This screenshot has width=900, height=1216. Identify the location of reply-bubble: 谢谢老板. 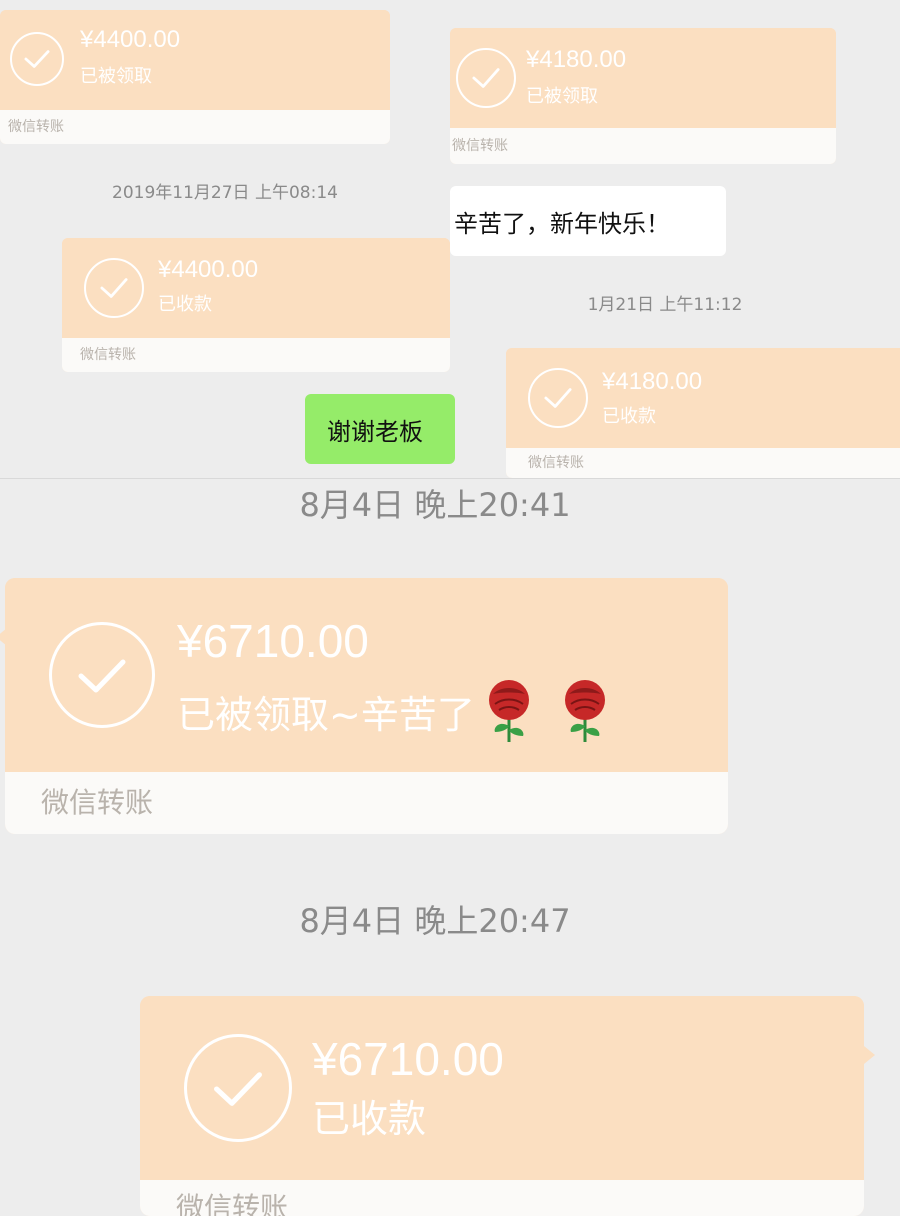
(380, 429).